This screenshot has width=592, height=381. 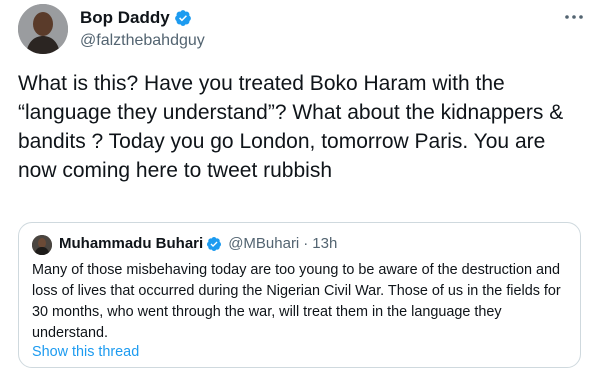 I want to click on show-thread-link: Show this thread, so click(x=85, y=352).